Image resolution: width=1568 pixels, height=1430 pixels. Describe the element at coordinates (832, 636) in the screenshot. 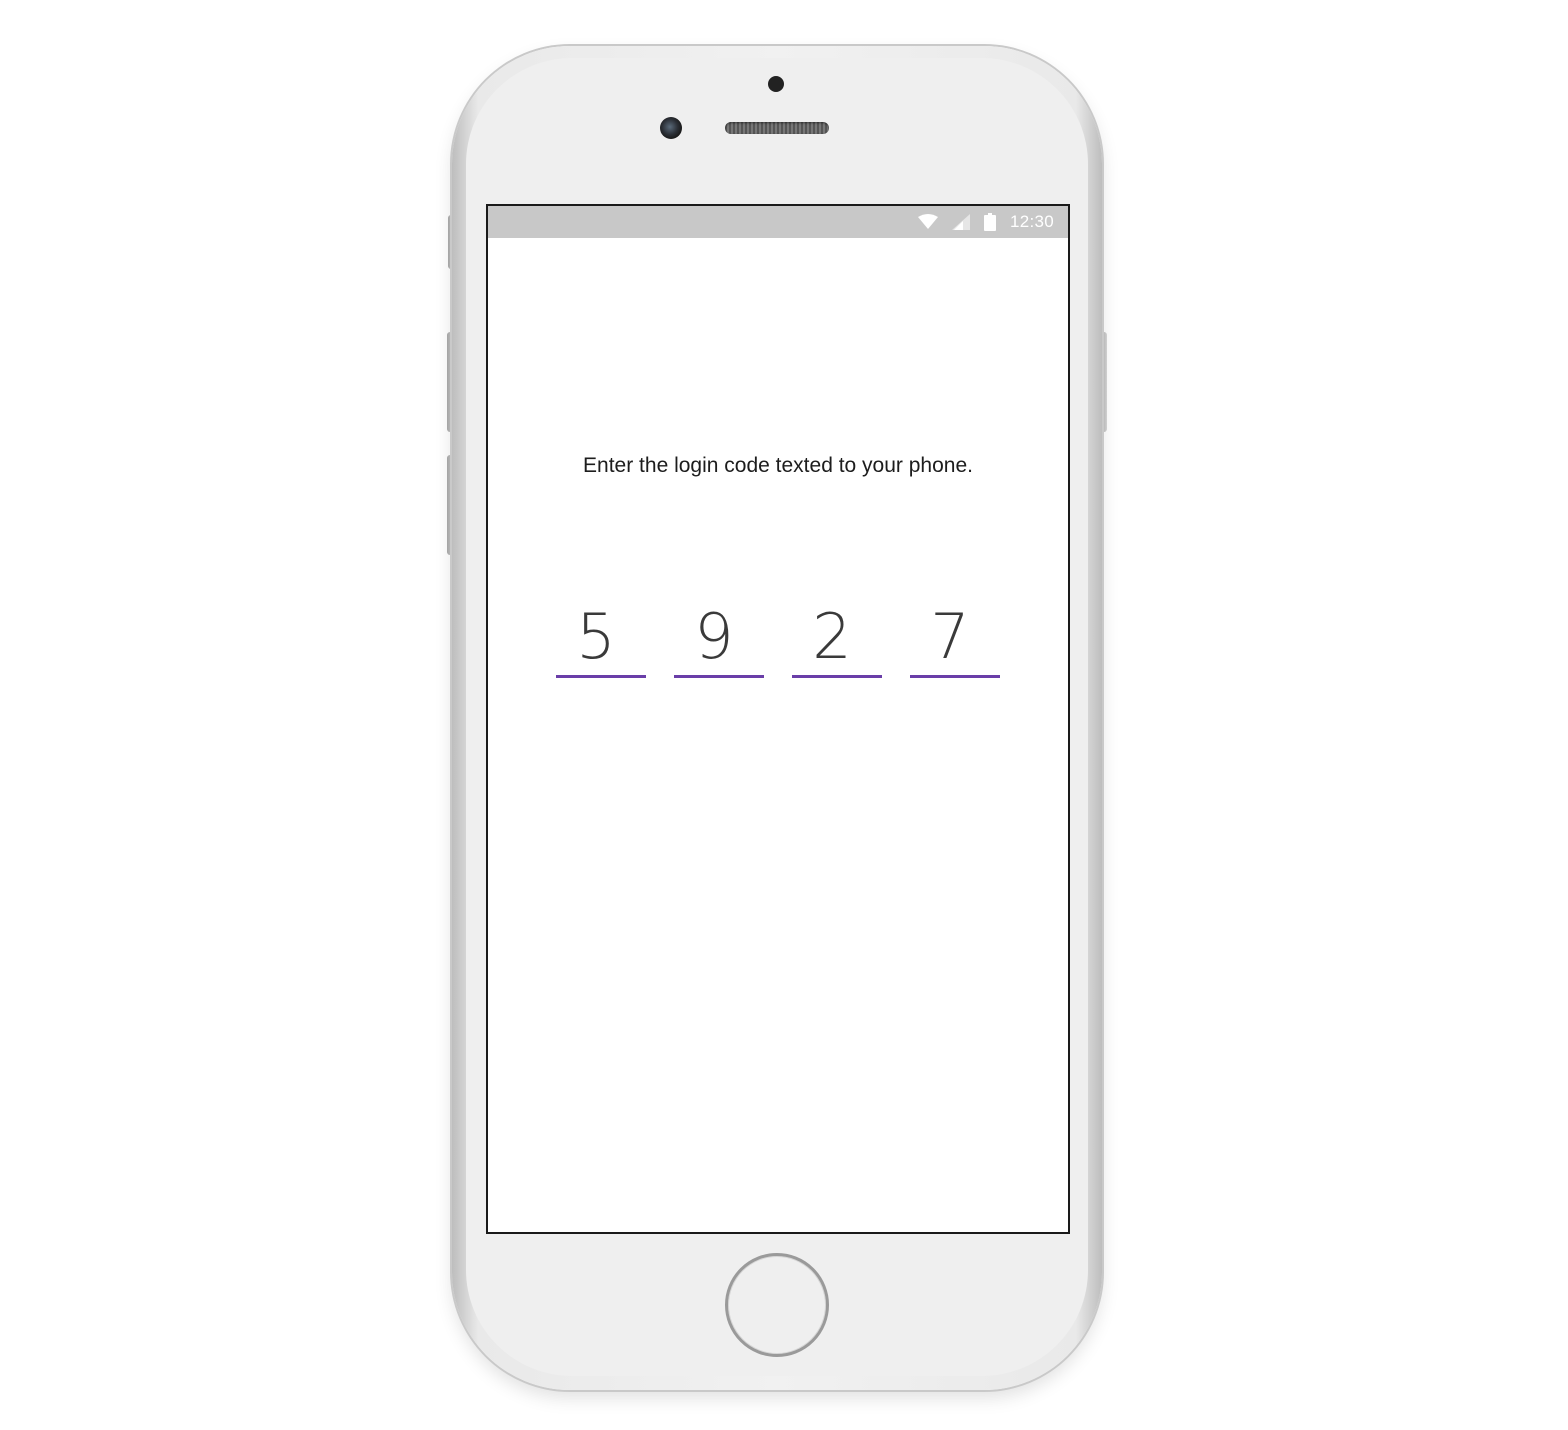

I see `code-digit: 2` at that location.